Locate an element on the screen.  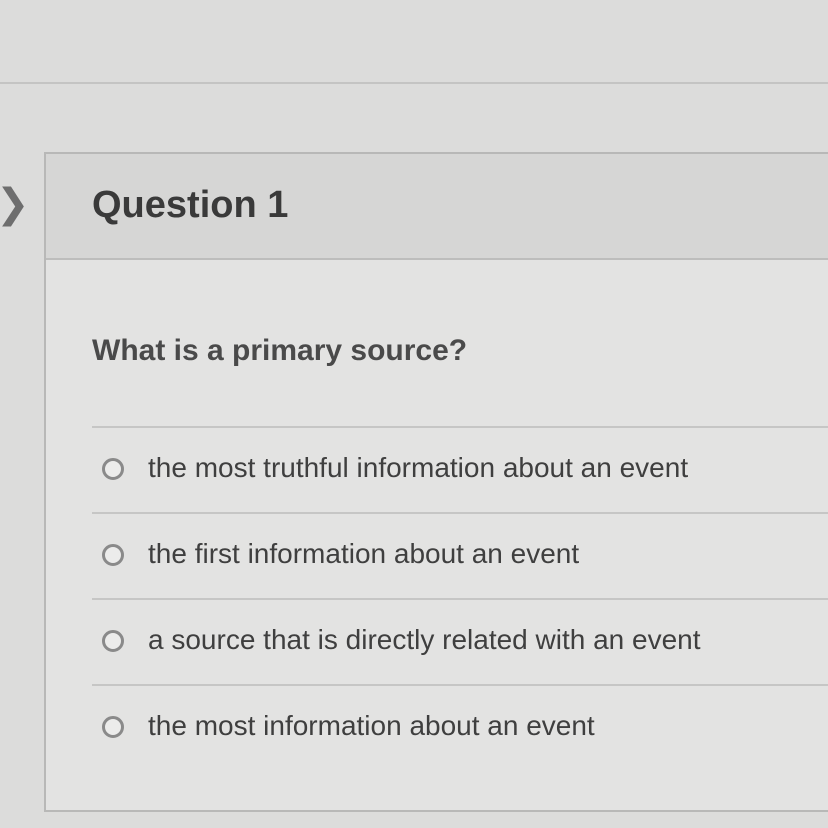
chevron-right-icon: ❯ is located at coordinates (15, 204).